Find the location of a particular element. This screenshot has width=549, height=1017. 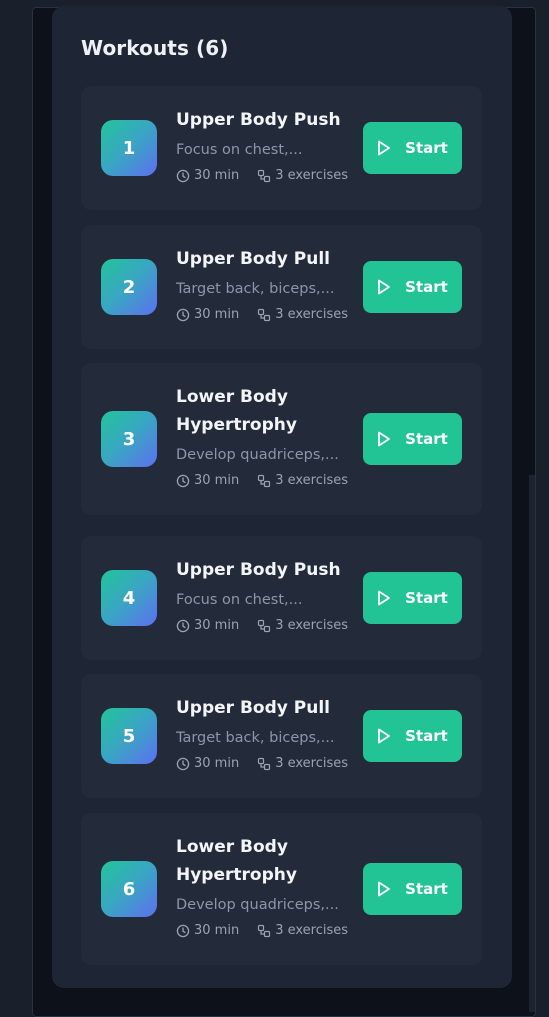

workout-number-badge: 1 is located at coordinates (129, 148).